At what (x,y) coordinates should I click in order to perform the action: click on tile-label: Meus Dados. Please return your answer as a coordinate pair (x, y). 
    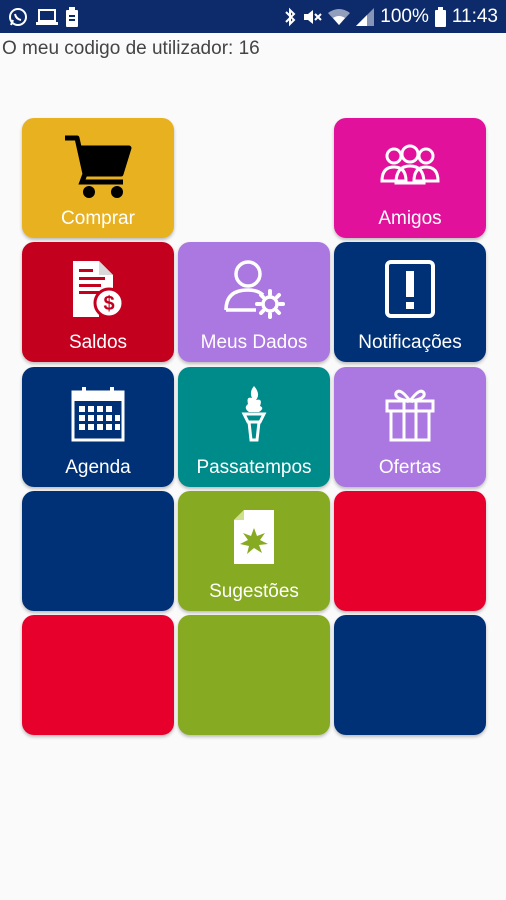
    Looking at the image, I should click on (254, 342).